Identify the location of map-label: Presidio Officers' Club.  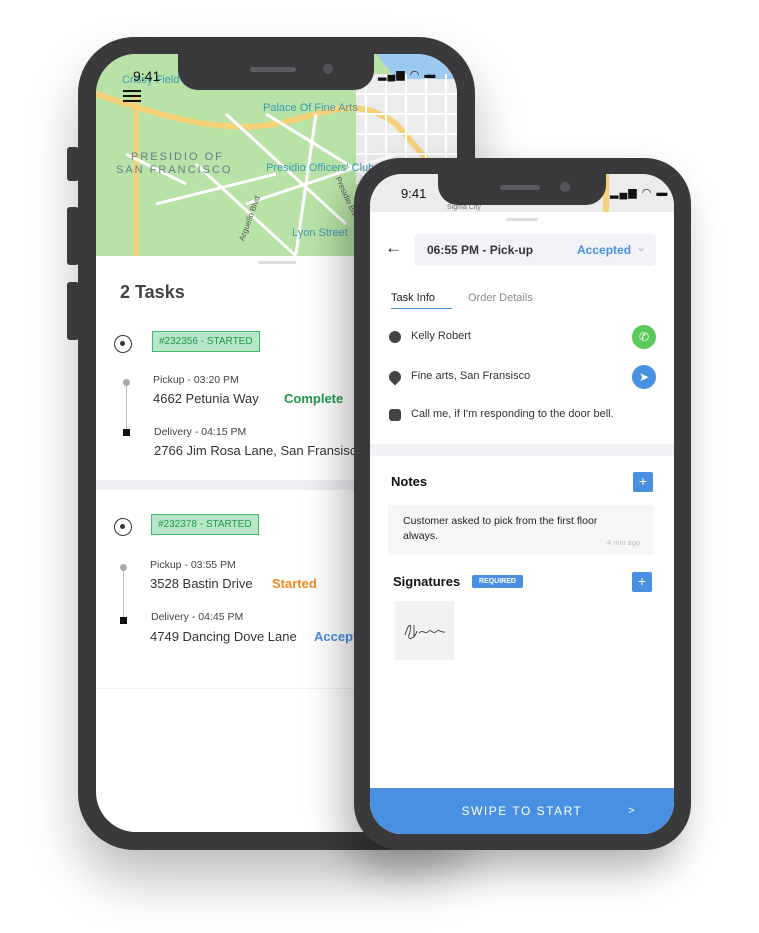
(320, 168).